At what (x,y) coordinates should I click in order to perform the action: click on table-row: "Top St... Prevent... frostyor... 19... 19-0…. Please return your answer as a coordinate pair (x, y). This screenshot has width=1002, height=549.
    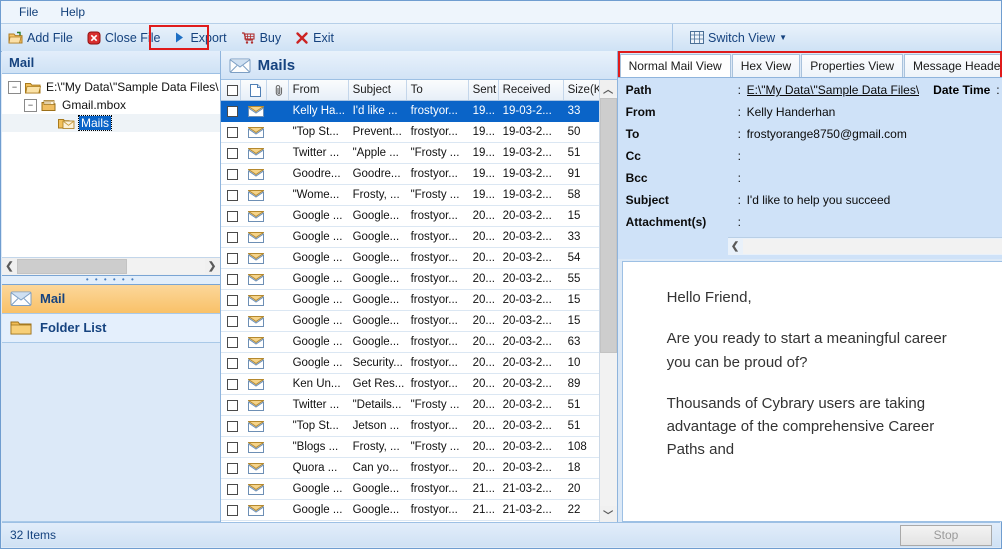
    Looking at the image, I should click on (409, 132).